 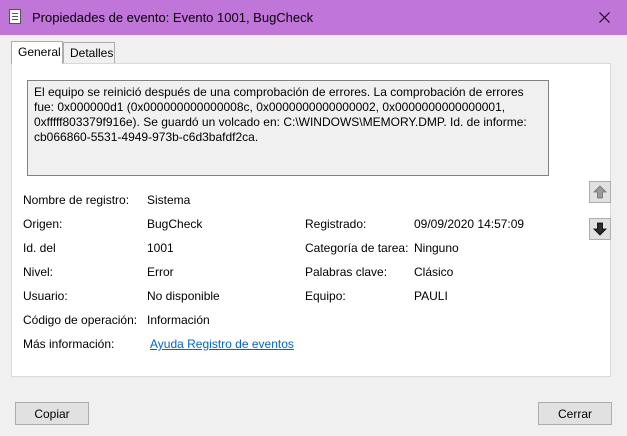 What do you see at coordinates (183, 296) in the screenshot?
I see `user-value: No disponible` at bounding box center [183, 296].